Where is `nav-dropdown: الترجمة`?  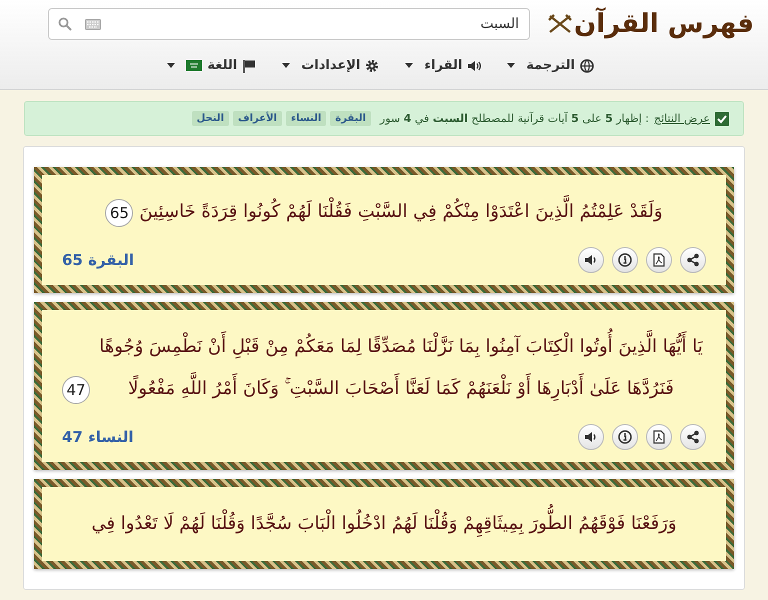 nav-dropdown: الترجمة is located at coordinates (550, 65).